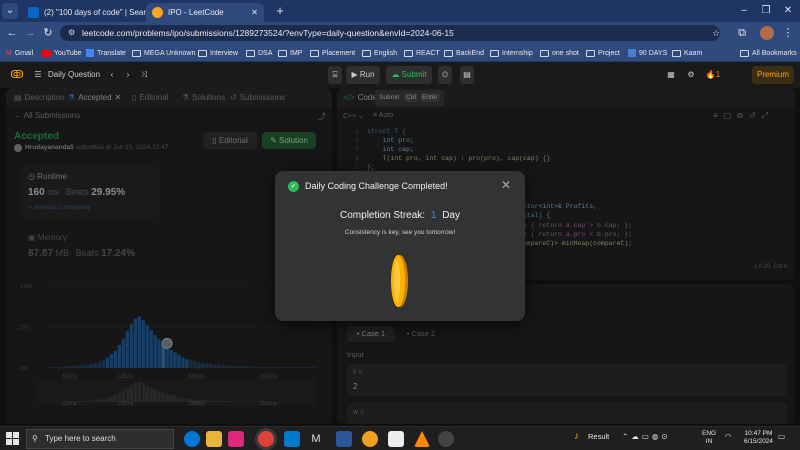 This screenshot has width=800, height=450. Describe the element at coordinates (344, 439) in the screenshot. I see `word-icon` at that location.